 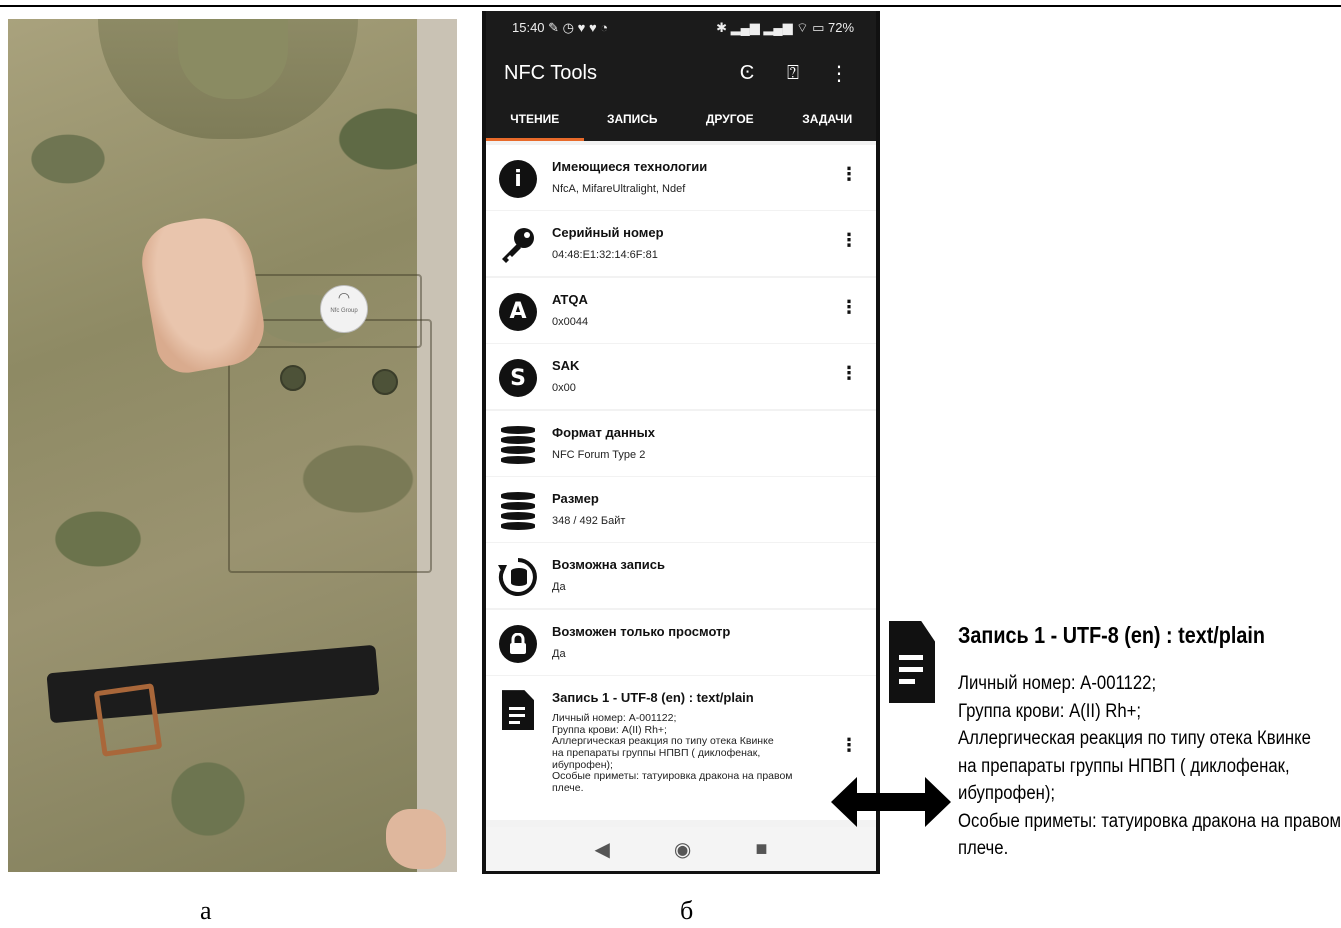 I want to click on letter-s-icon: S, so click(x=518, y=378).